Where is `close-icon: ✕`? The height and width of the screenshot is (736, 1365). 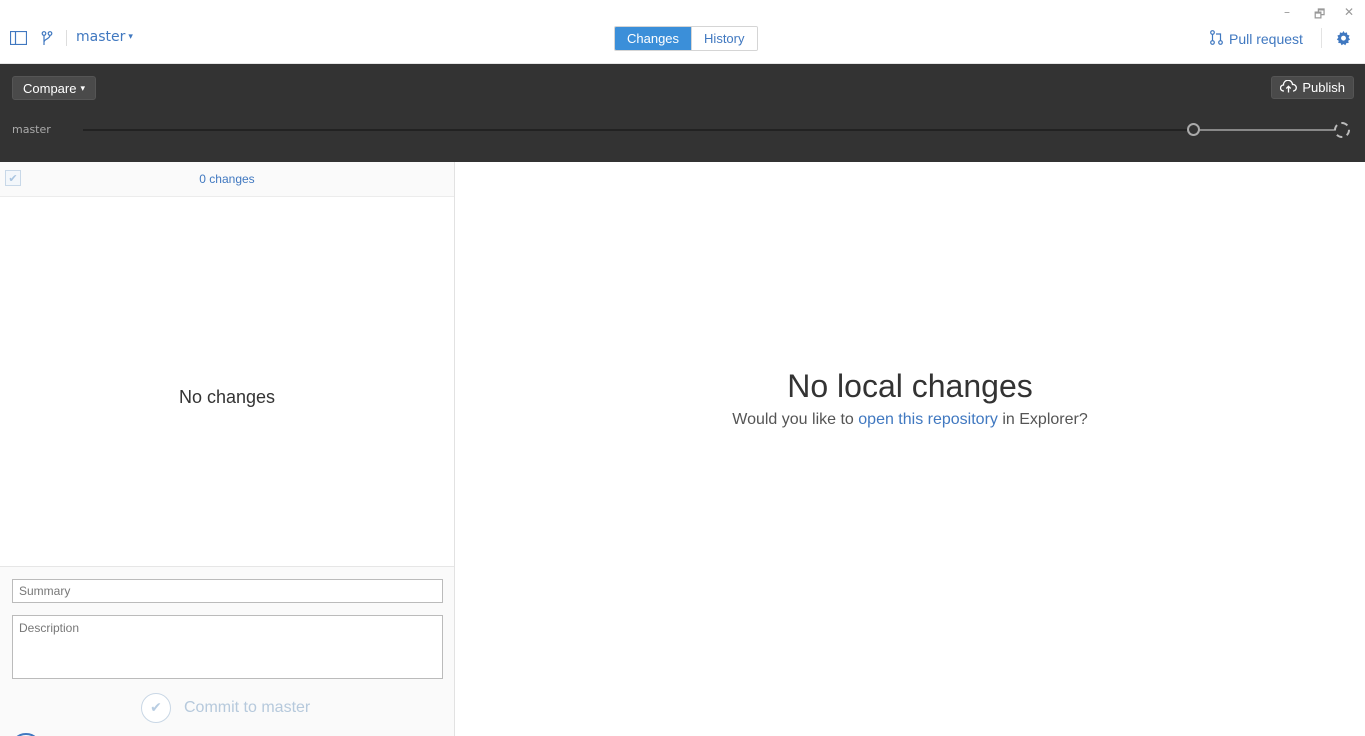
close-icon: ✕ is located at coordinates (1349, 12).